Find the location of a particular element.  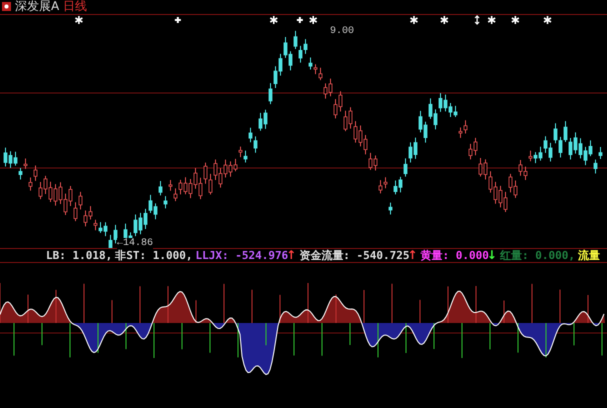

up-down-icon is located at coordinates (477, 19).